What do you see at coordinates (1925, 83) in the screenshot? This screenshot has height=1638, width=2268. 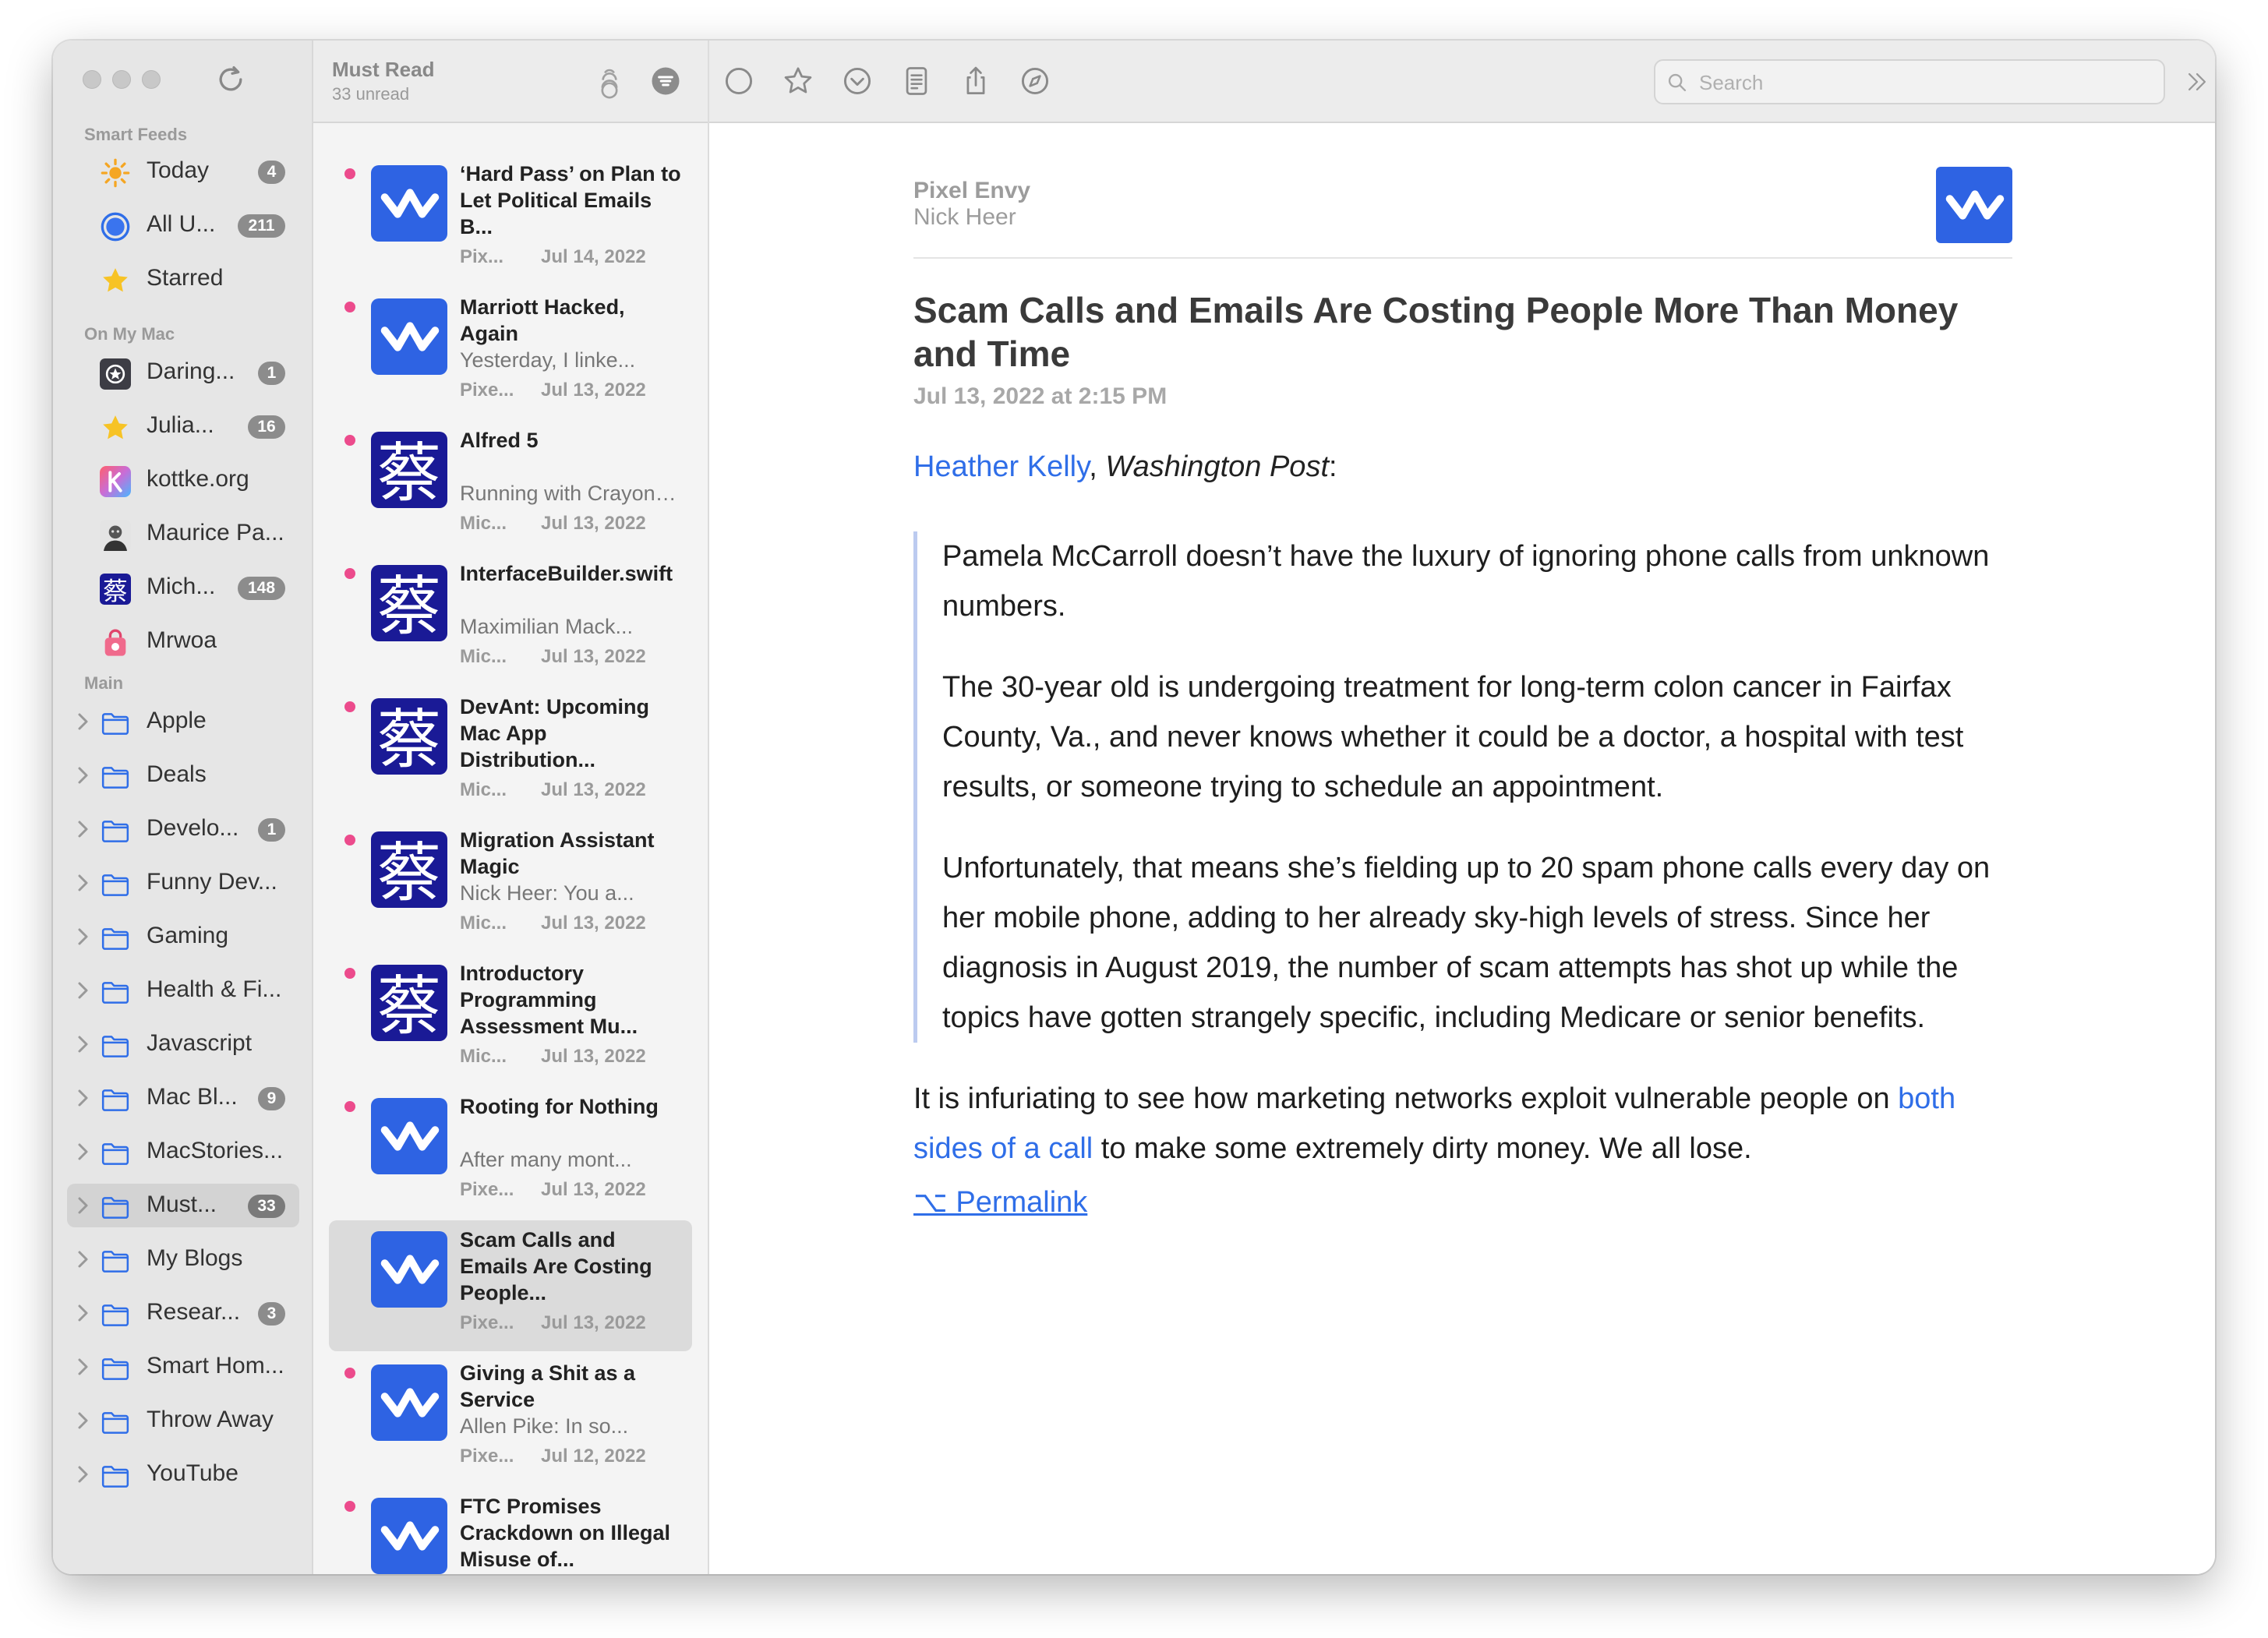 I see `search-input` at bounding box center [1925, 83].